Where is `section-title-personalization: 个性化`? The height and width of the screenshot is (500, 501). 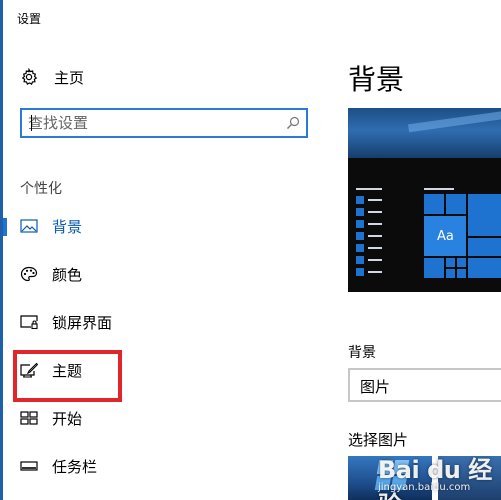
section-title-personalization: 个性化 is located at coordinates (41, 189).